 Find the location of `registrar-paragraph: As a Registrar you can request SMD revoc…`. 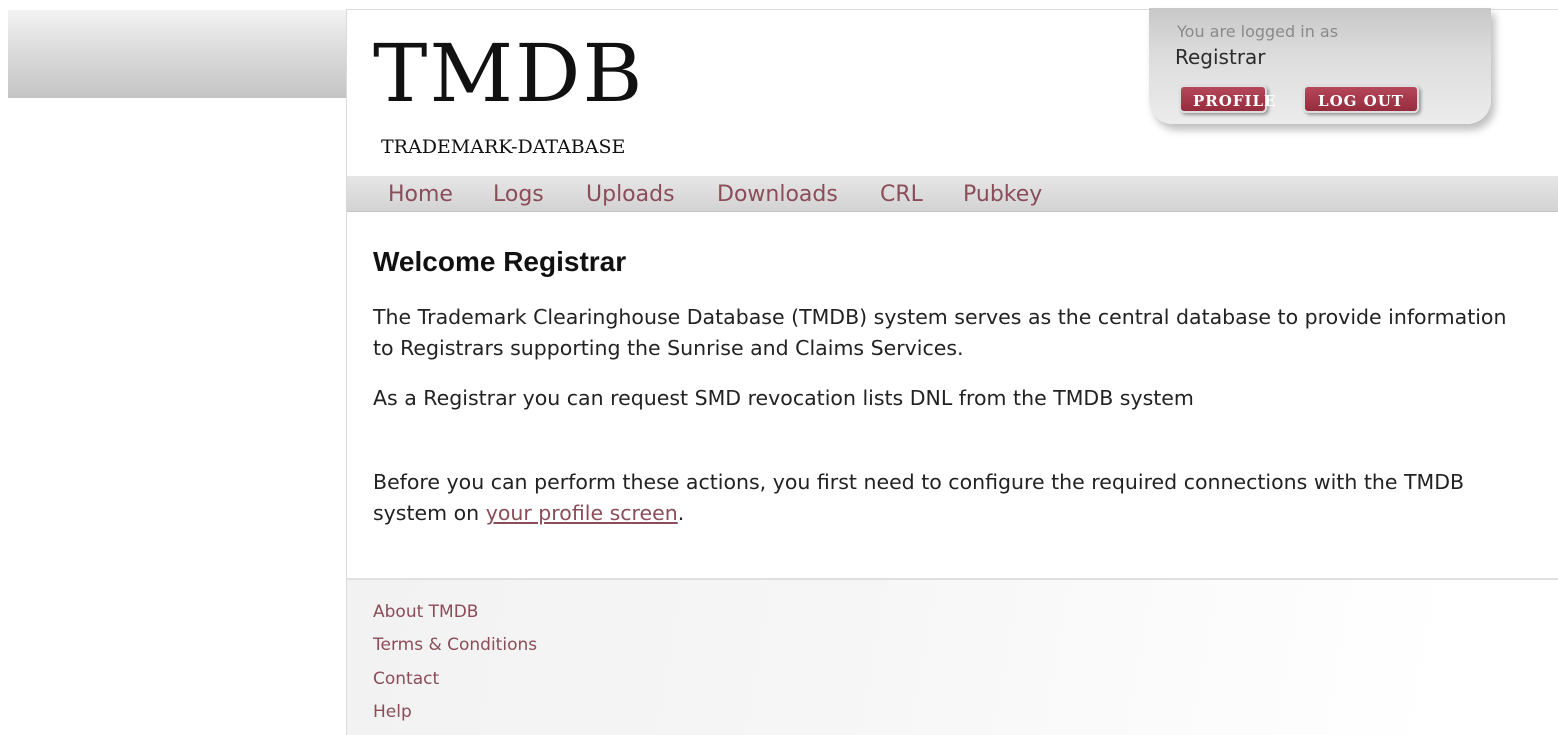

registrar-paragraph: As a Registrar you can request SMD revoc… is located at coordinates (783, 398).